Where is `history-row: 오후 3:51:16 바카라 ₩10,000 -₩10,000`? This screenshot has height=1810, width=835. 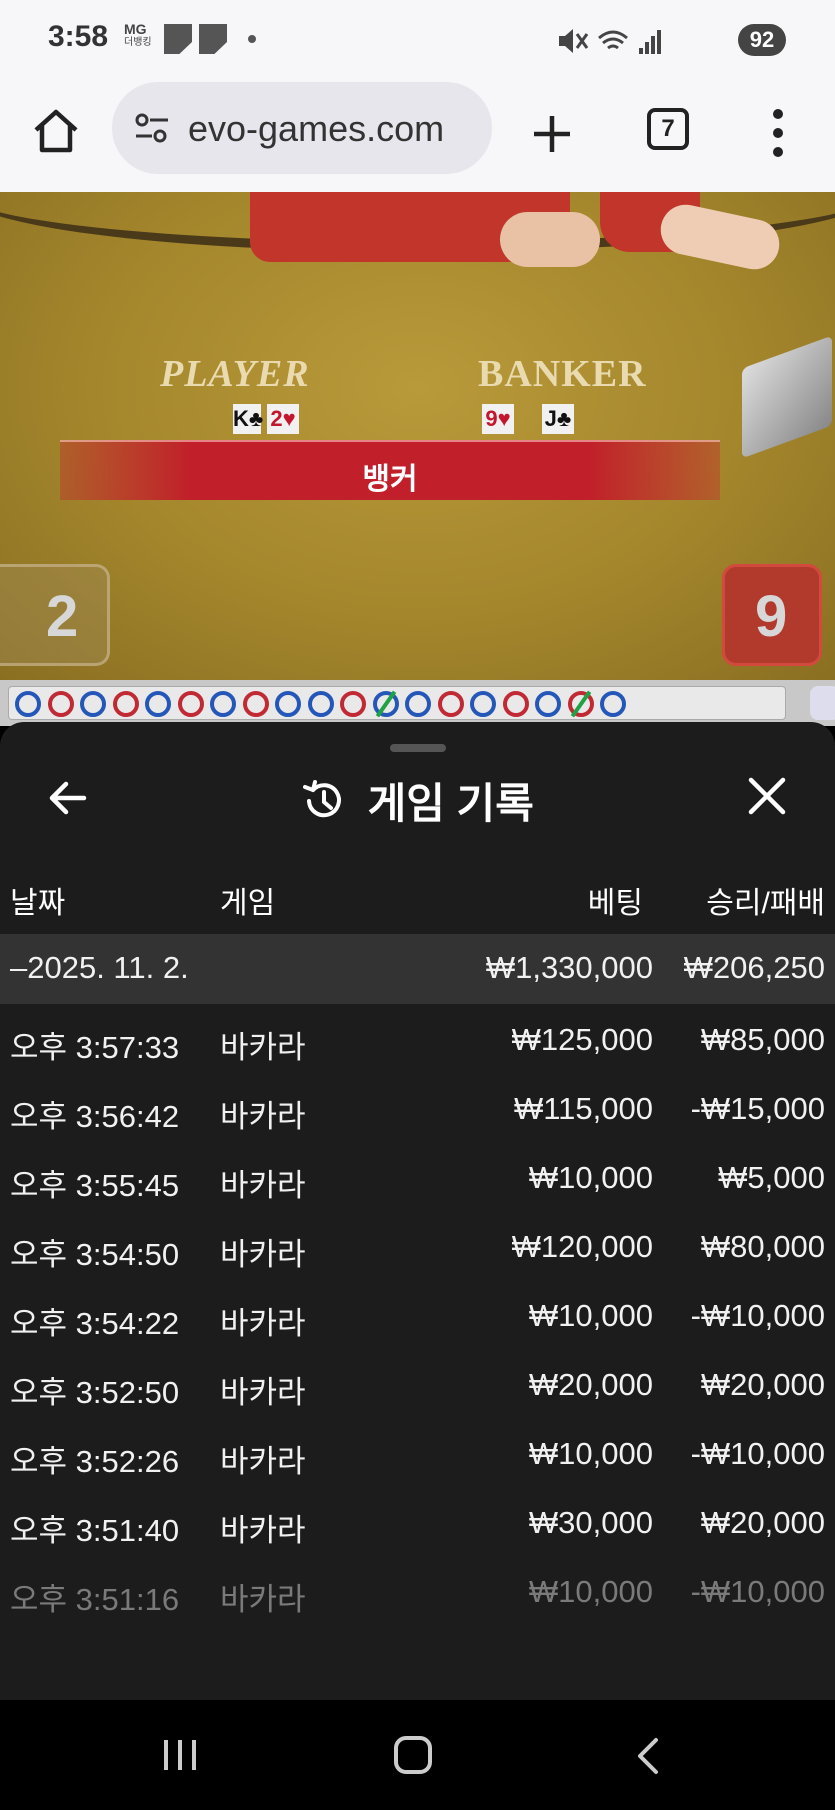
history-row: 오후 3:51:16 바카라 ₩10,000 -₩10,000 is located at coordinates (417, 1594).